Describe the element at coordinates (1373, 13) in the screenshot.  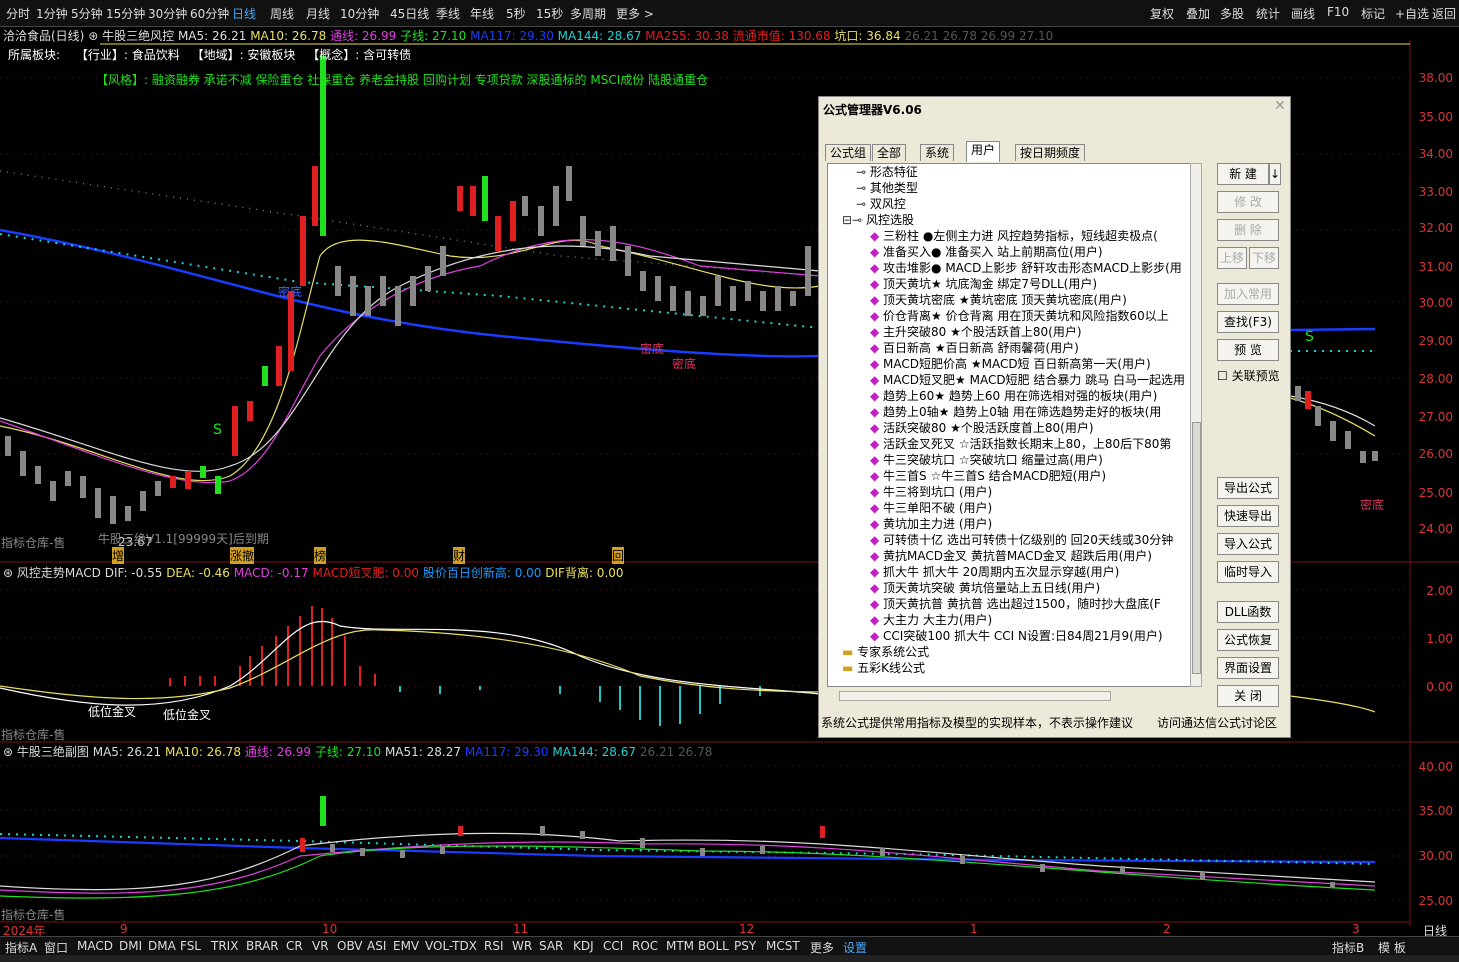
I see `mark-button: 标记` at that location.